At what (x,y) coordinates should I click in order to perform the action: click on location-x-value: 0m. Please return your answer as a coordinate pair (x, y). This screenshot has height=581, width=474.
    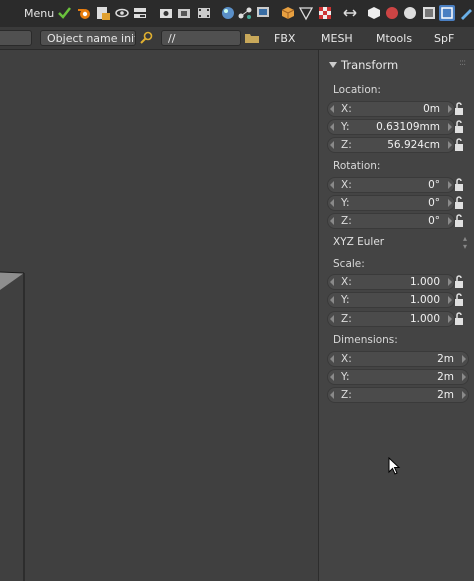
    Looking at the image, I should click on (431, 109).